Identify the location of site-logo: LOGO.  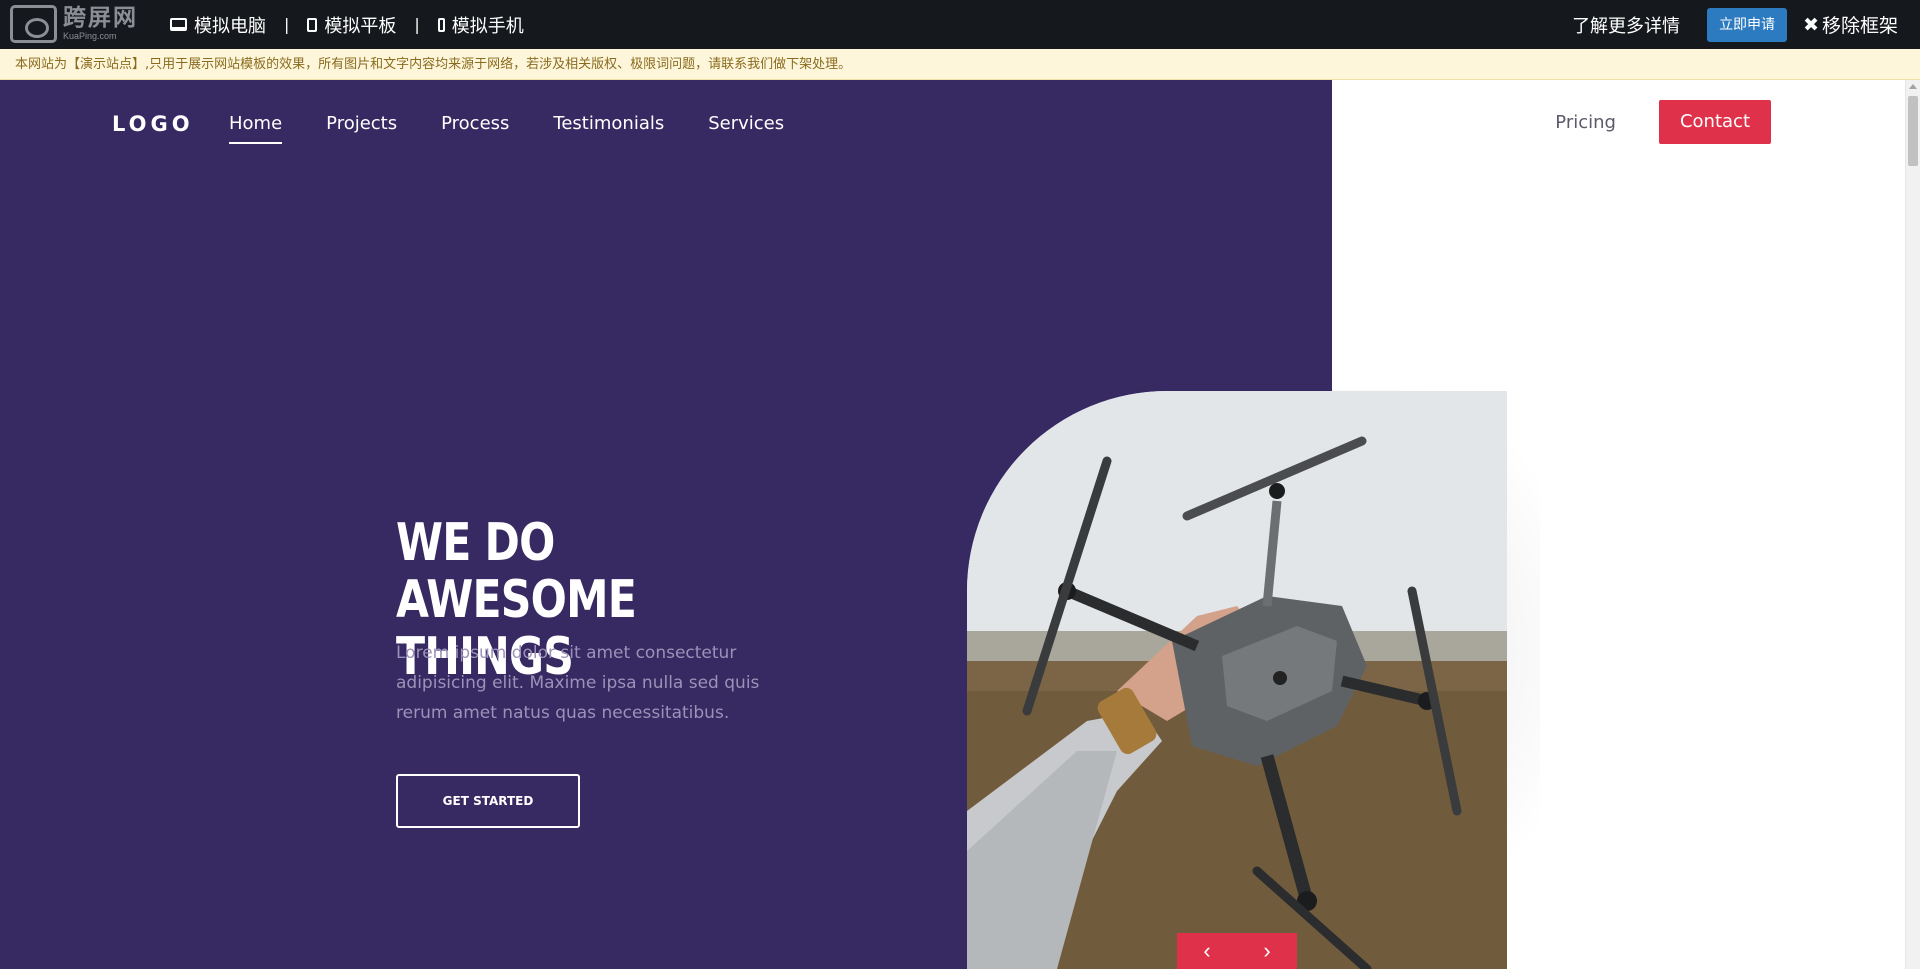
(153, 124).